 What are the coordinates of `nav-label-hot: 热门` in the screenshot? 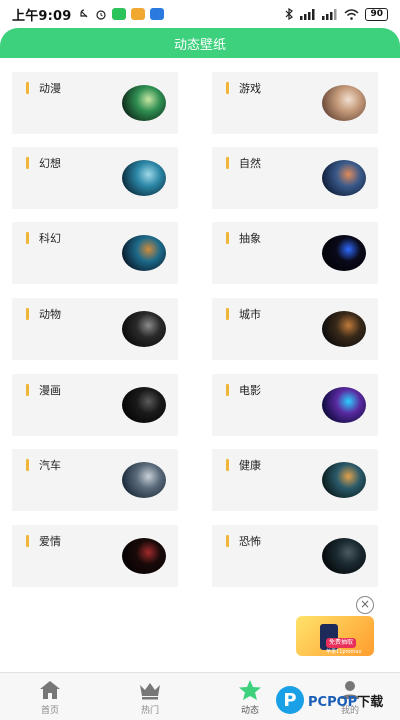 It's located at (149, 710).